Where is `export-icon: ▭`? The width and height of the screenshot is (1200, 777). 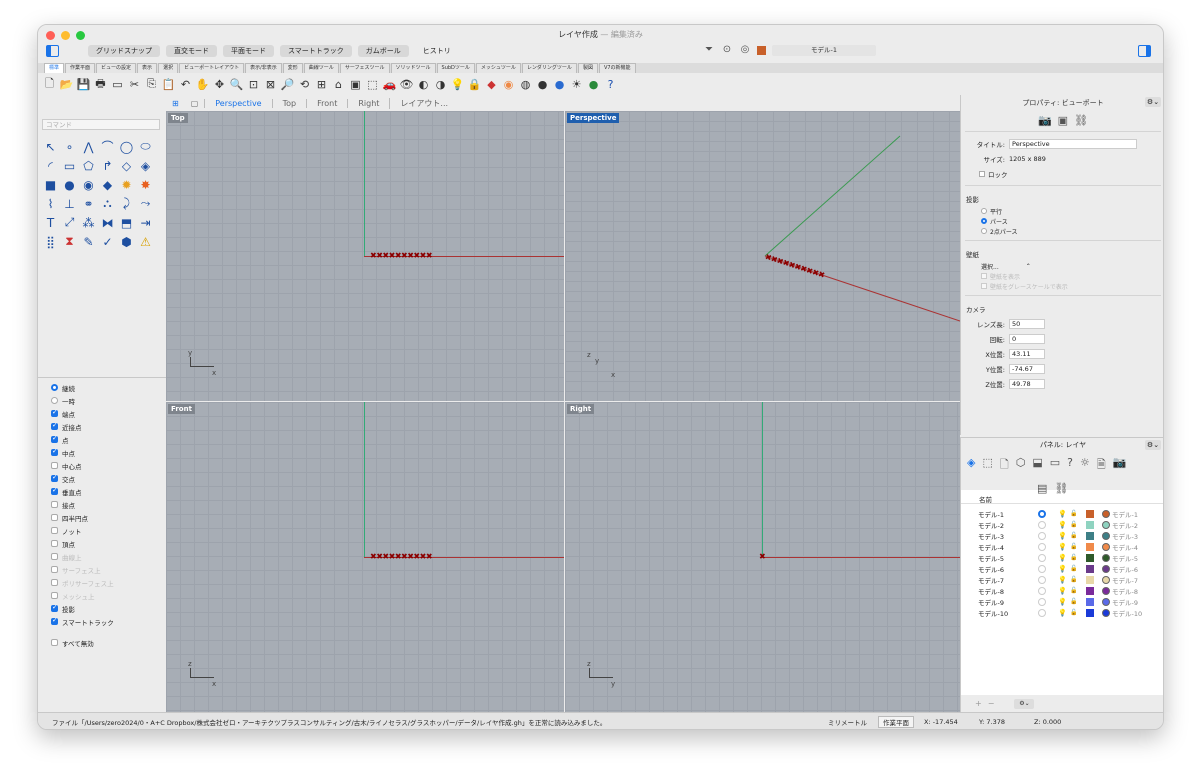
export-icon: ▭ is located at coordinates (117, 84).